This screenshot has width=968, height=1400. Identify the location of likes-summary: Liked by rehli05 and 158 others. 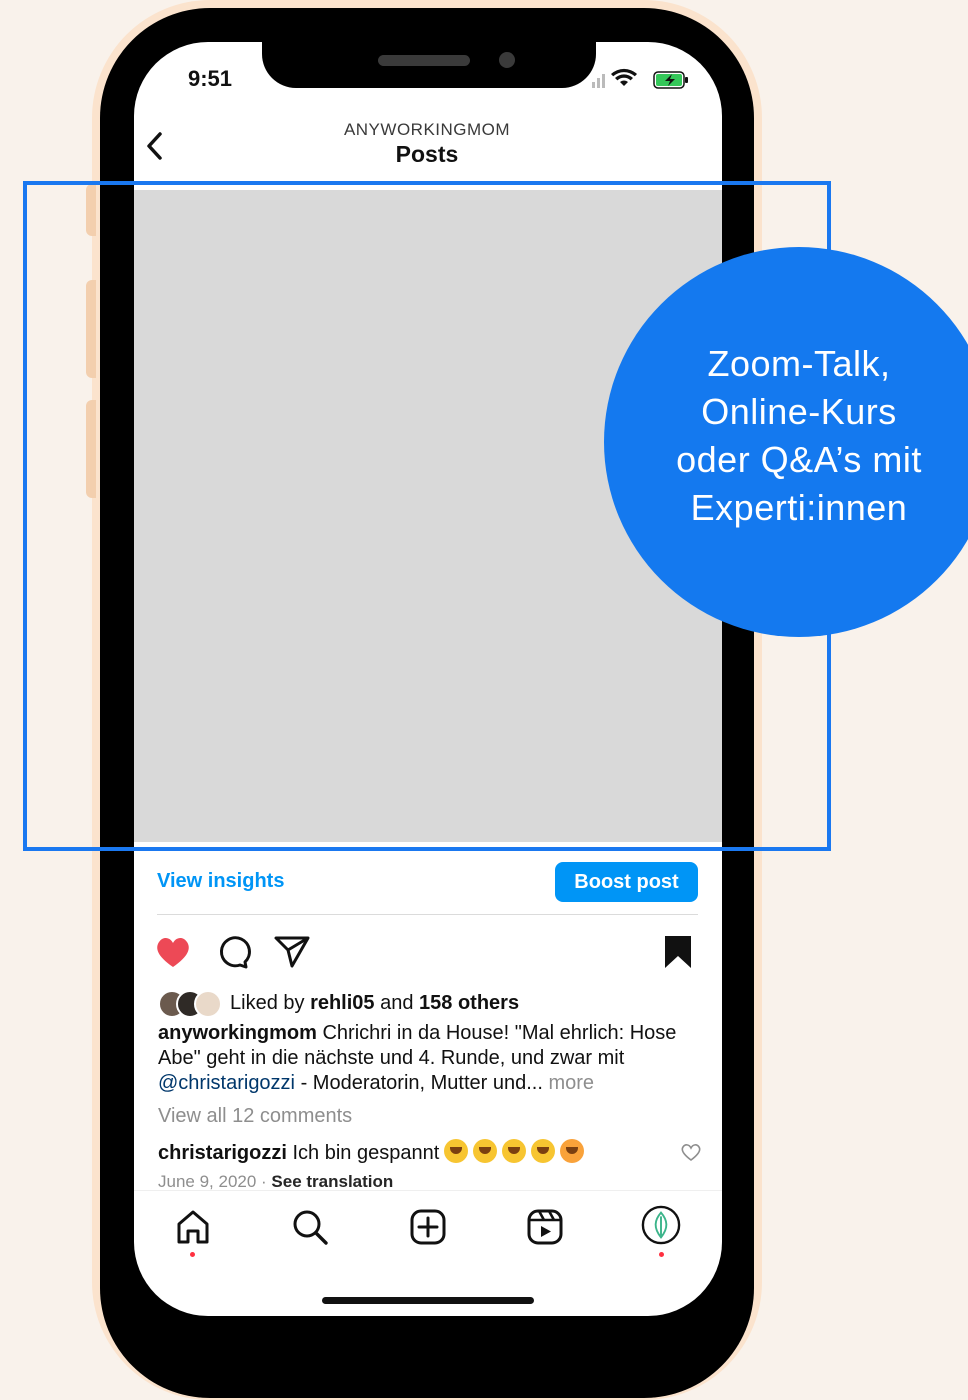
(374, 1003).